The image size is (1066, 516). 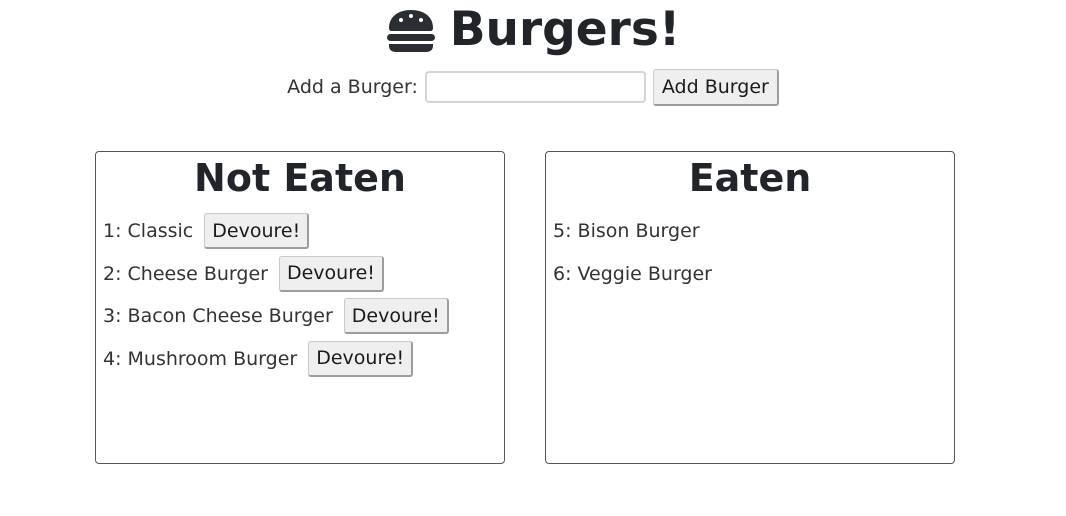 I want to click on burger-name: 4: Mushroom Burger, so click(x=200, y=358).